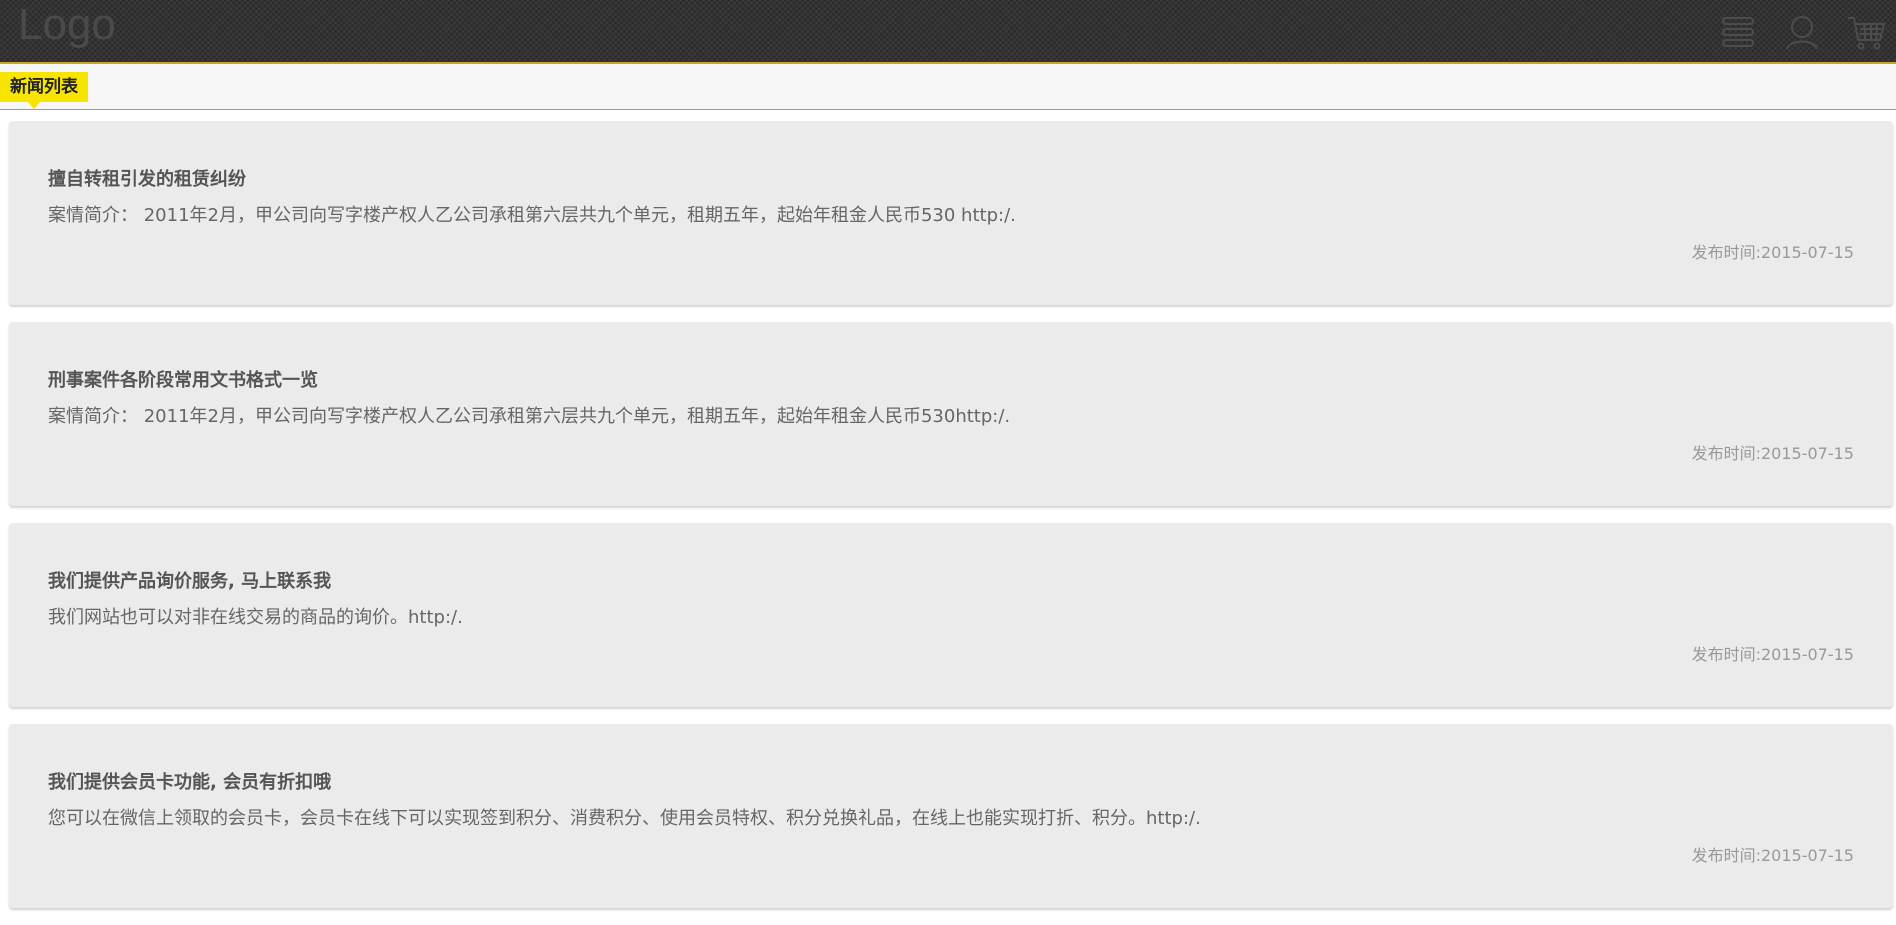  Describe the element at coordinates (1866, 32) in the screenshot. I see `cart-icon` at that location.